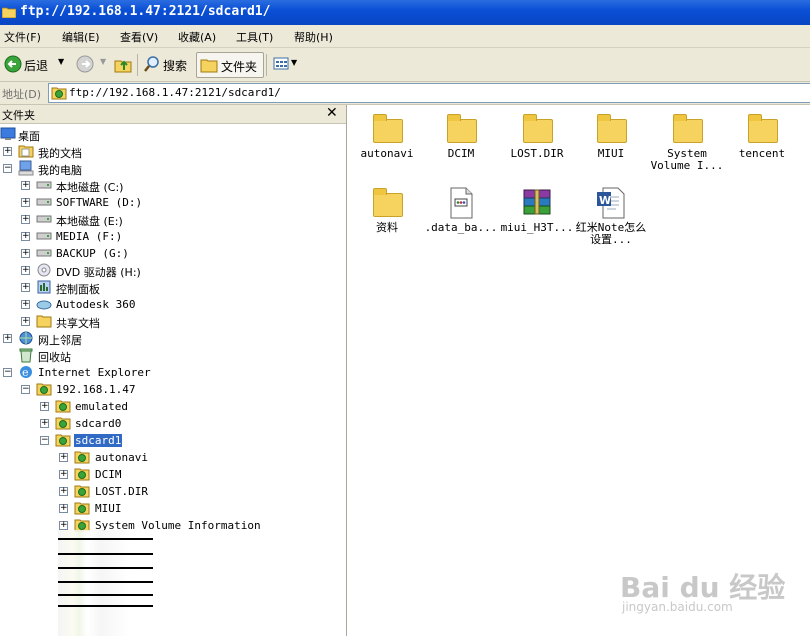 The height and width of the screenshot is (636, 810). Describe the element at coordinates (85, 64) in the screenshot. I see `forward-arrow-icon` at that location.